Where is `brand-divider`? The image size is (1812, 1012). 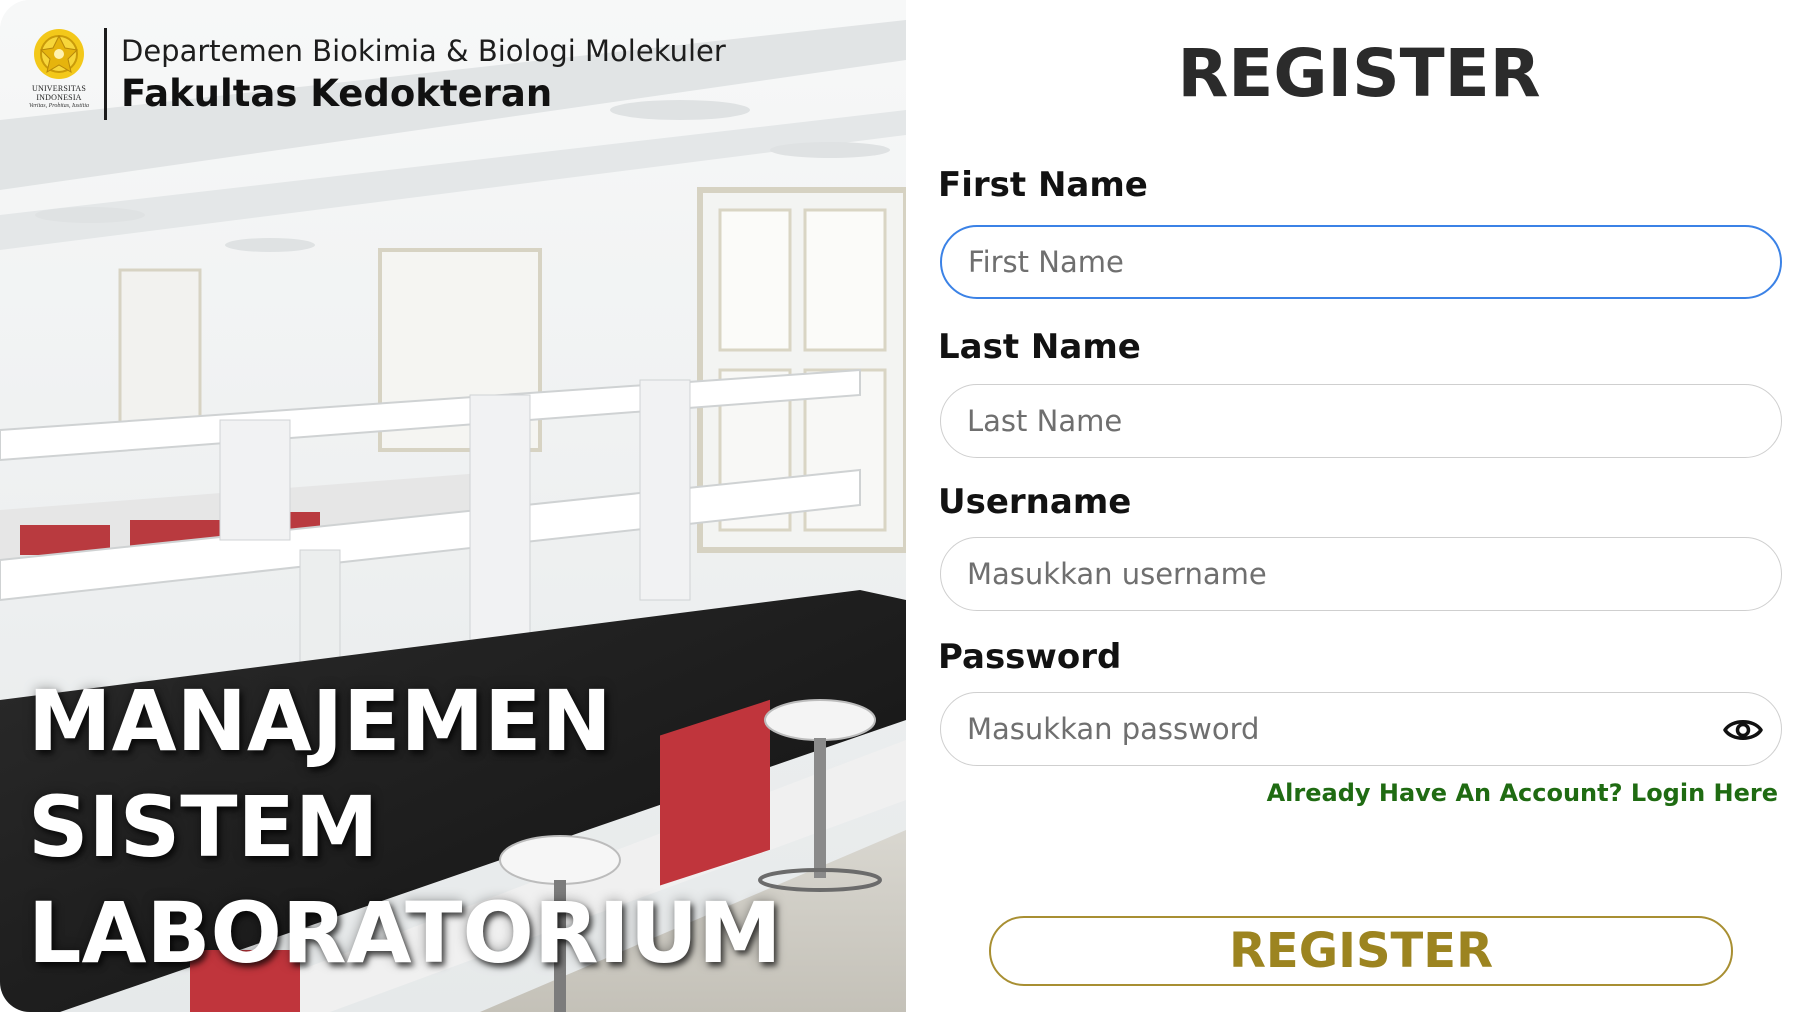 brand-divider is located at coordinates (105, 74).